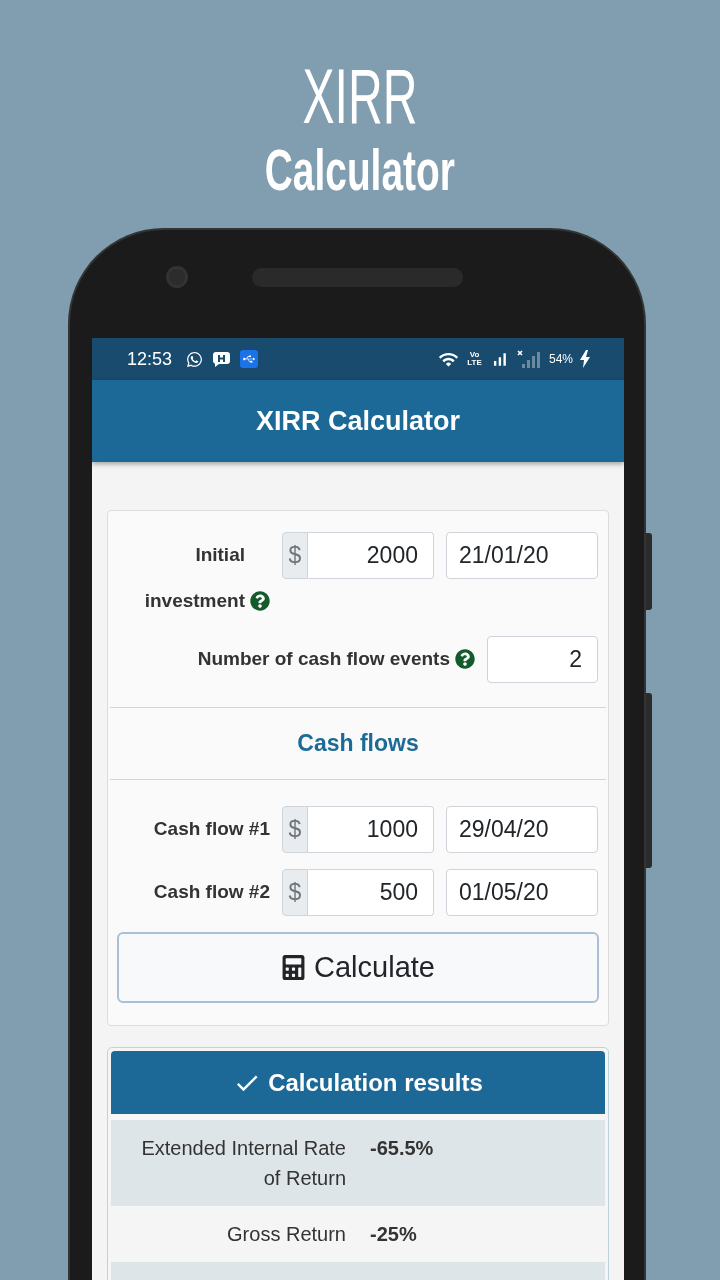 Image resolution: width=720 pixels, height=1280 pixels. What do you see at coordinates (522, 555) in the screenshot?
I see `date-input: 21/01/20` at bounding box center [522, 555].